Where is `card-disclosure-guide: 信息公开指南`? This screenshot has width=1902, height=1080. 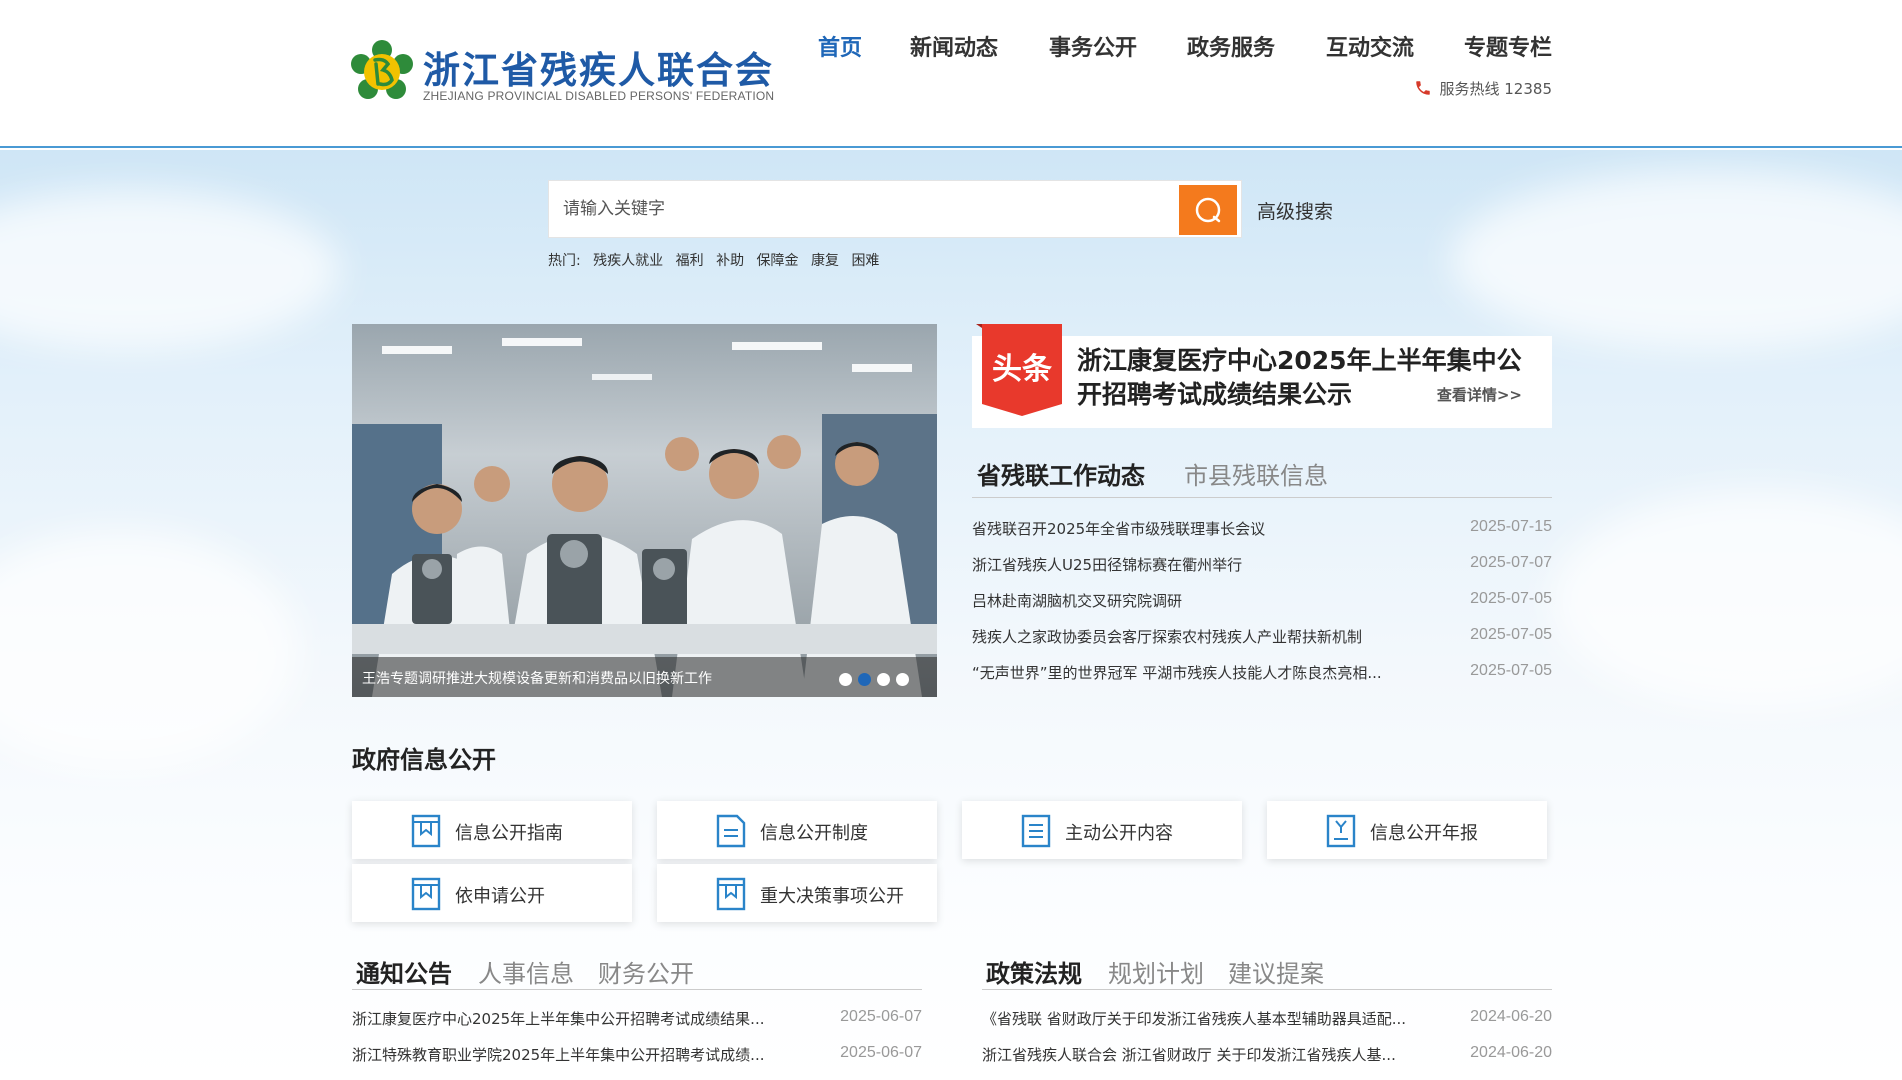 card-disclosure-guide: 信息公开指南 is located at coordinates (492, 830).